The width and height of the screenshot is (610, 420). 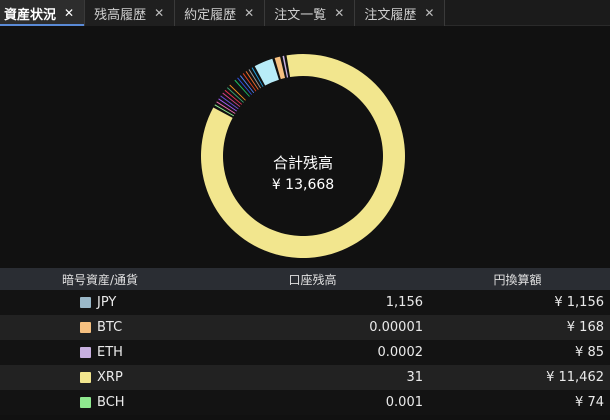 I want to click on tab-balance-history: 残高履歴 ✕, so click(x=130, y=13).